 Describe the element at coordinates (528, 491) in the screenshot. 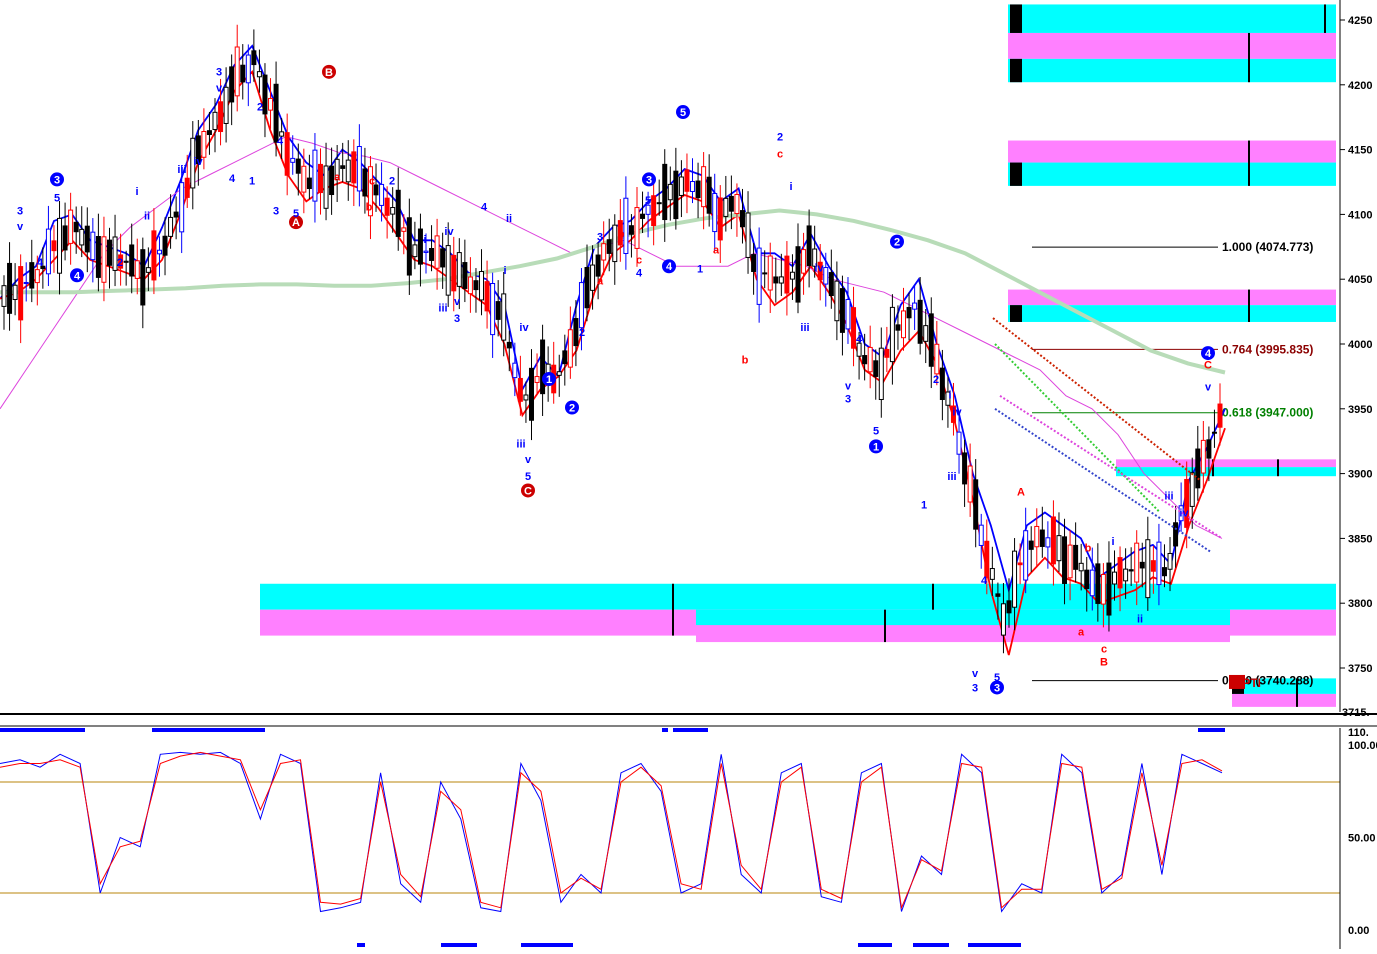

I see `wave-circle-label: C` at that location.